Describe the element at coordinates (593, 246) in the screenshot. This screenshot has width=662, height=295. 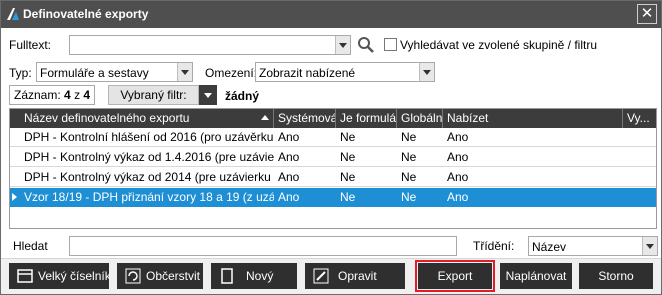
I see `sort-select: Název` at that location.